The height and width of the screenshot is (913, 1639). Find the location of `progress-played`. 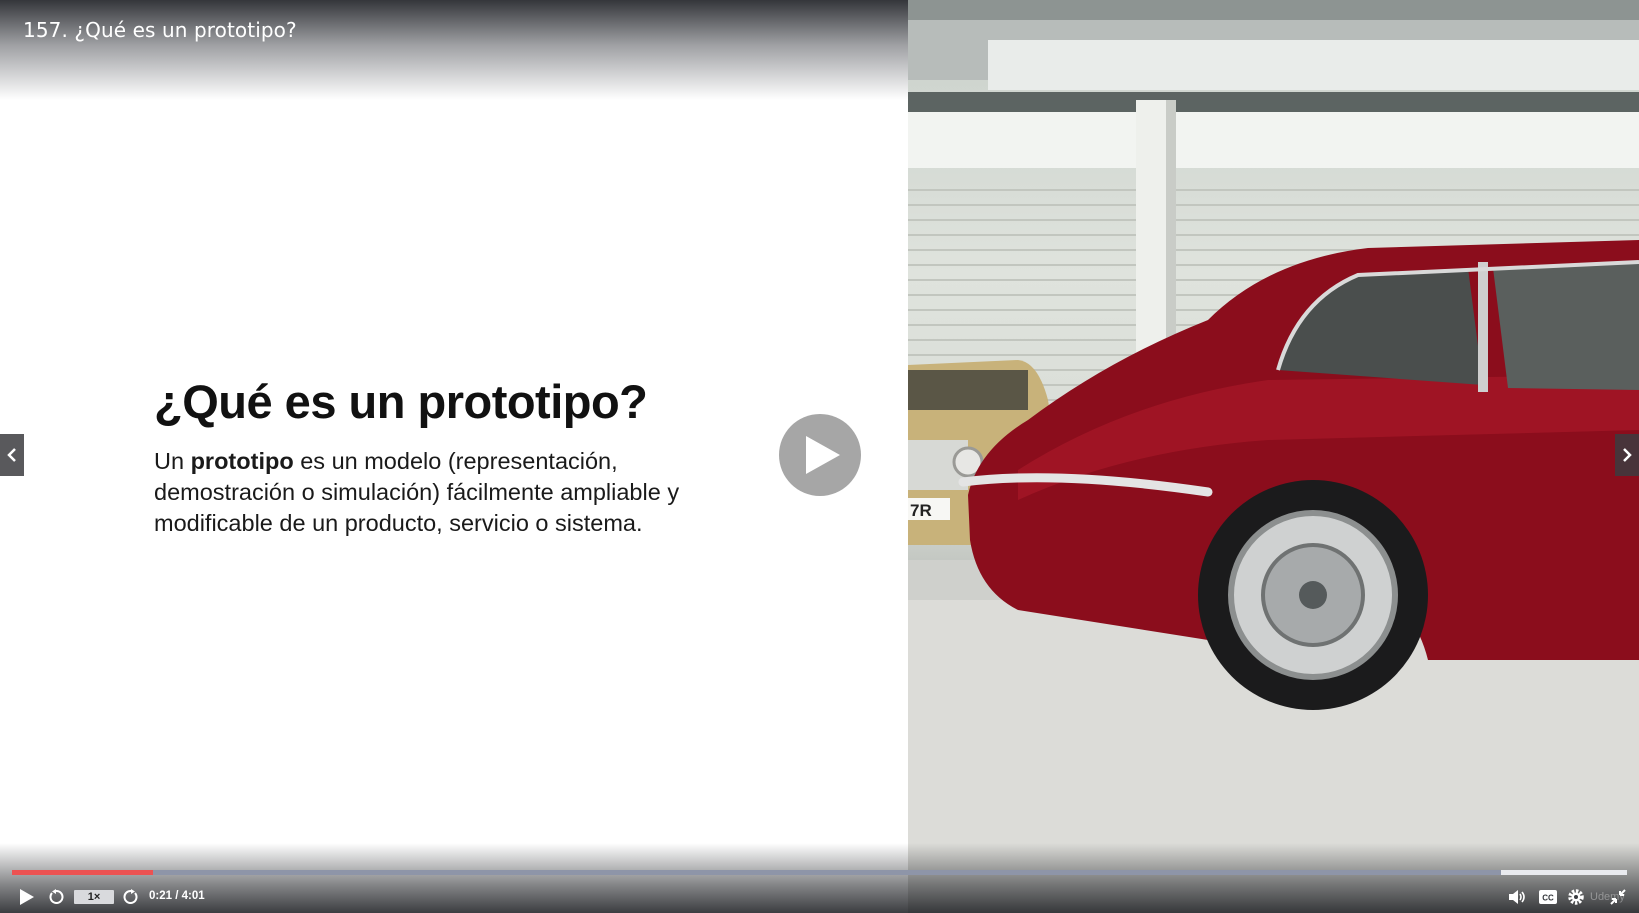

progress-played is located at coordinates (82, 872).